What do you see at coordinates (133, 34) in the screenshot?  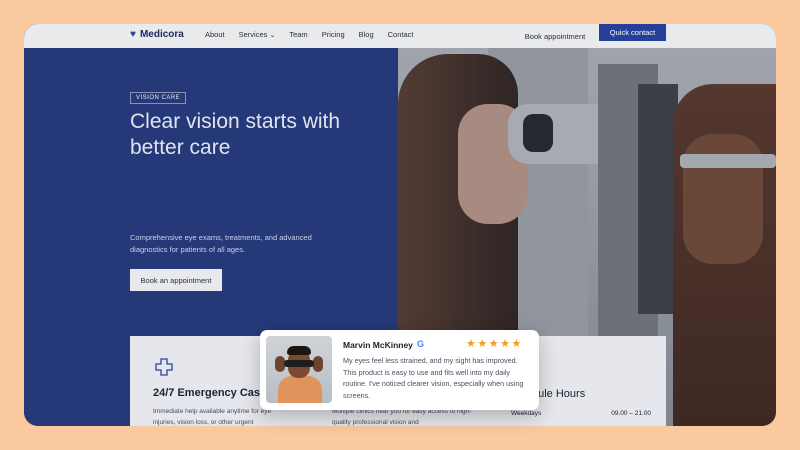 I see `heart-icon: ♥` at bounding box center [133, 34].